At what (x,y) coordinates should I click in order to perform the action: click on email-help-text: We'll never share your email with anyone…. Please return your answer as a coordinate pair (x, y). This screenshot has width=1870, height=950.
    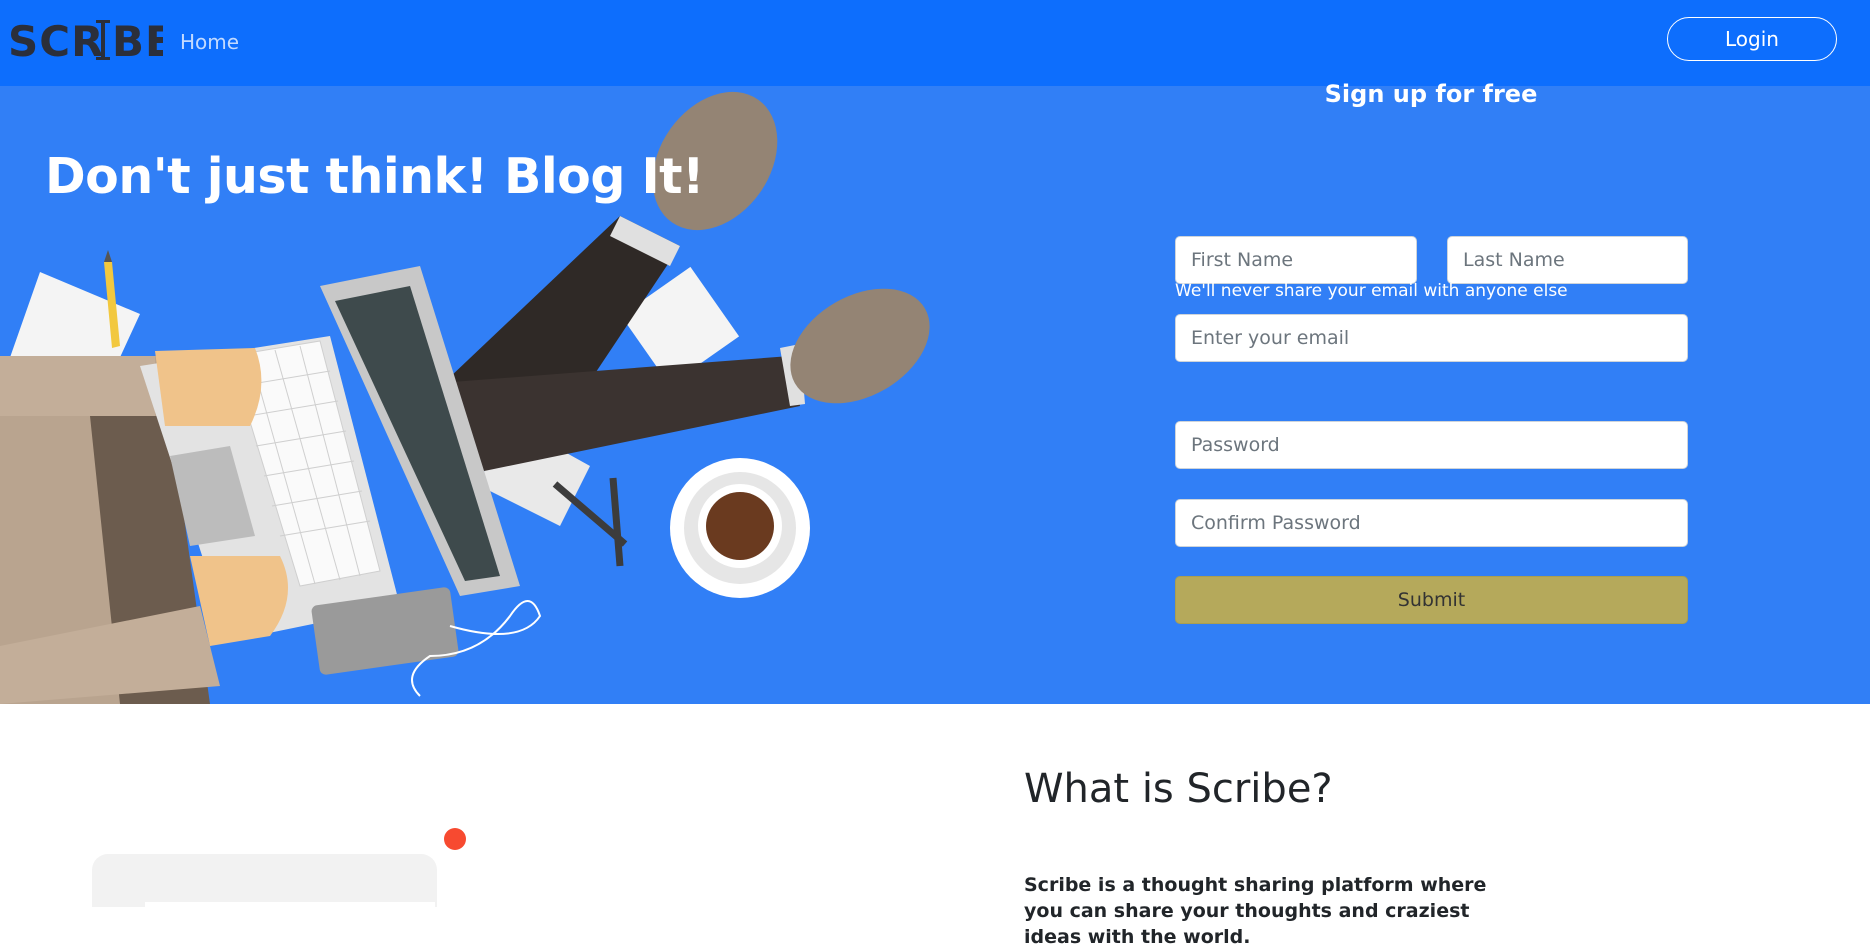
    Looking at the image, I should click on (1371, 291).